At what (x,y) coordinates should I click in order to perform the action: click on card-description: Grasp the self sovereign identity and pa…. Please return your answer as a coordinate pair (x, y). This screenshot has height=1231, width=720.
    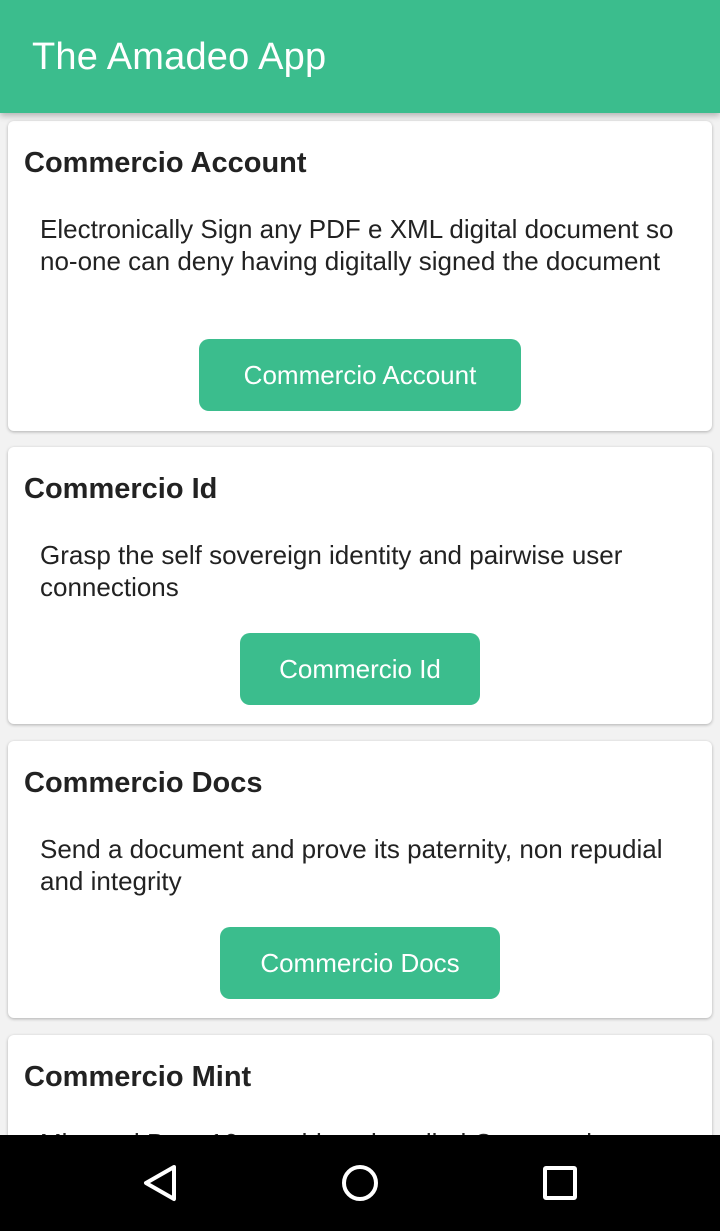
    Looking at the image, I should click on (331, 571).